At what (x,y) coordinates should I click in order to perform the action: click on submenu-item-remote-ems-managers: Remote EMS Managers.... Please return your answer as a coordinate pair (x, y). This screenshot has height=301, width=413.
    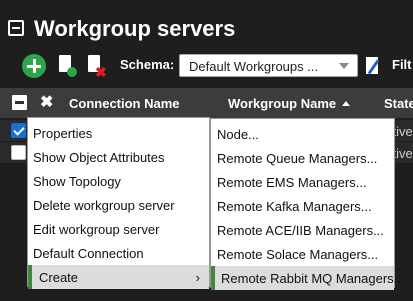
    Looking at the image, I should click on (302, 182).